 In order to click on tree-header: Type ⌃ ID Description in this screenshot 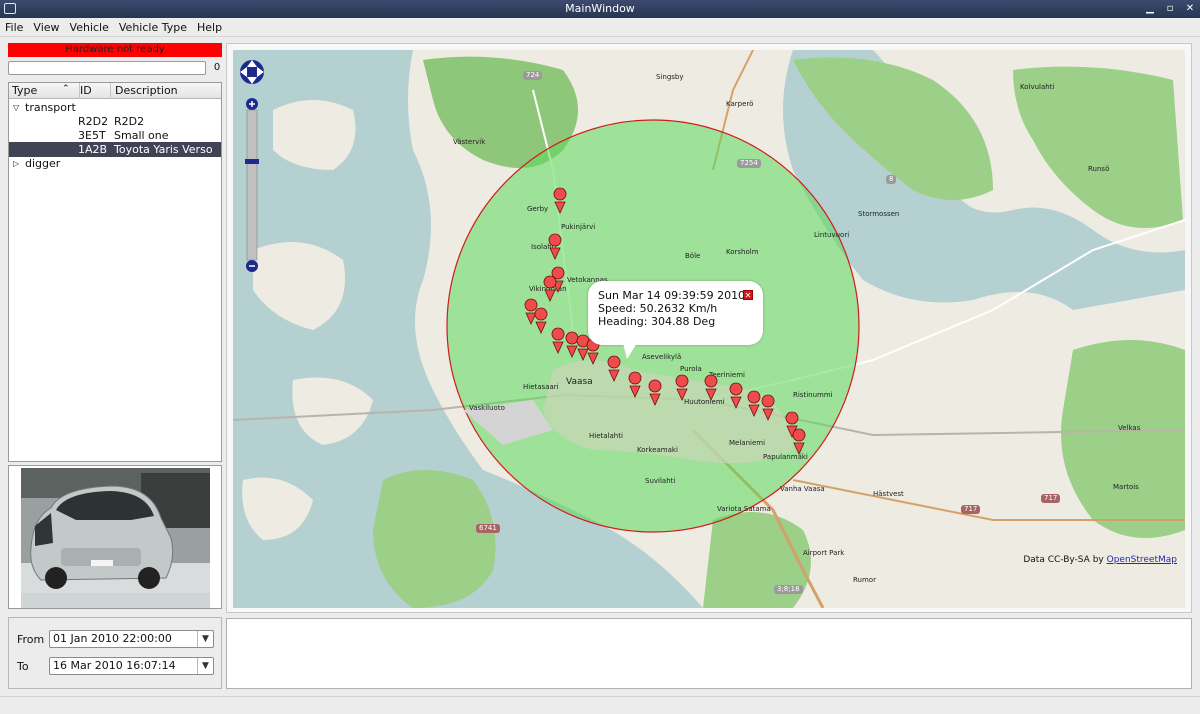, I will do `click(115, 91)`.